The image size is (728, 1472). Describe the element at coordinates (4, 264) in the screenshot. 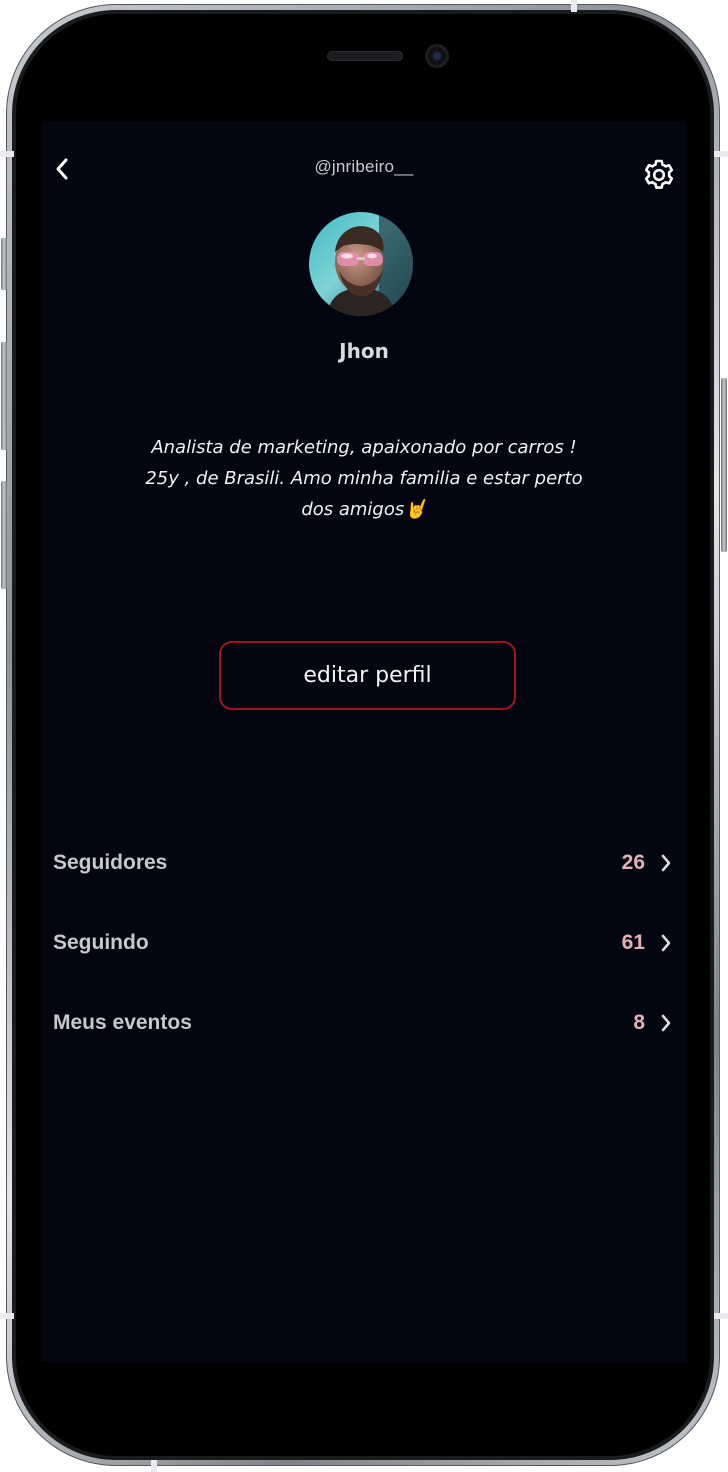

I see `mute-switch` at that location.